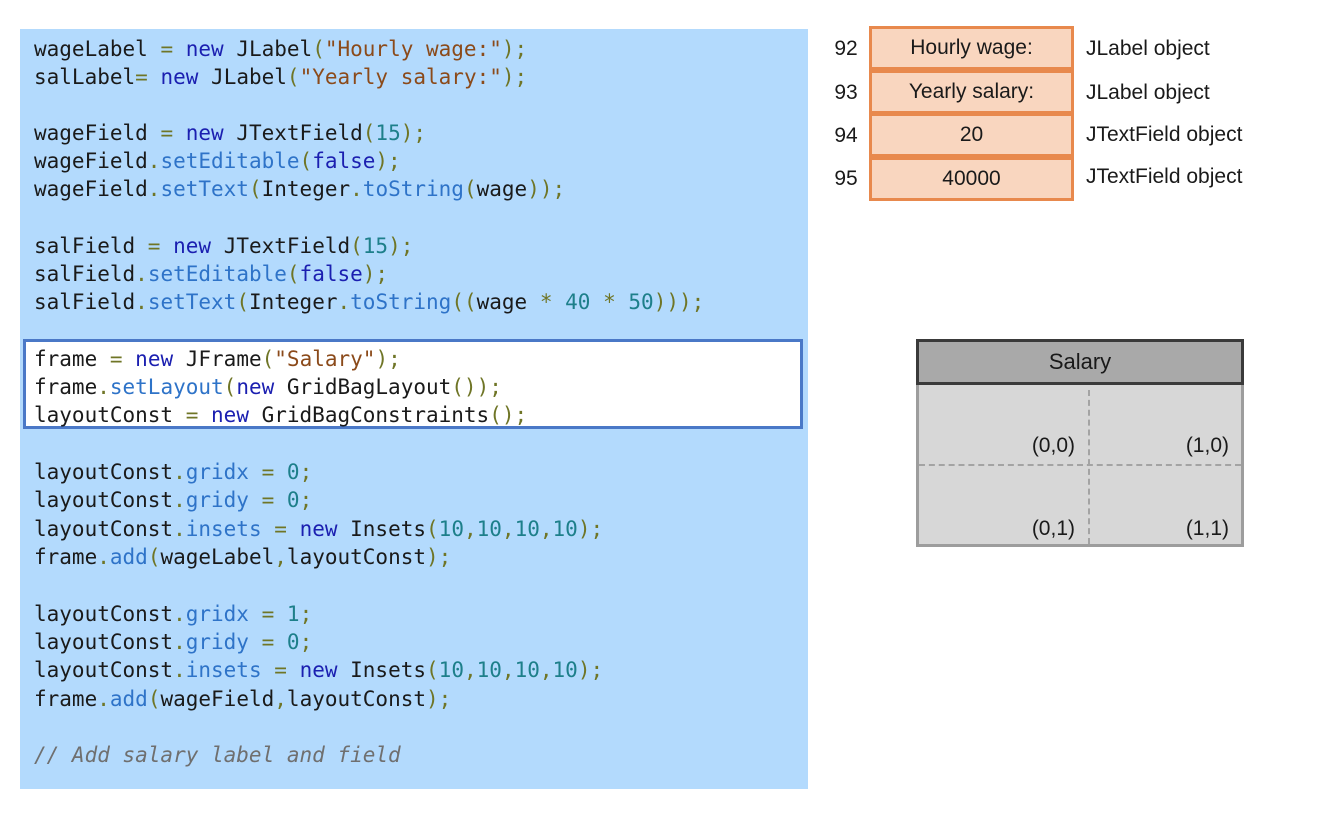  I want to click on grid-divider-vertical, so click(1089, 467).